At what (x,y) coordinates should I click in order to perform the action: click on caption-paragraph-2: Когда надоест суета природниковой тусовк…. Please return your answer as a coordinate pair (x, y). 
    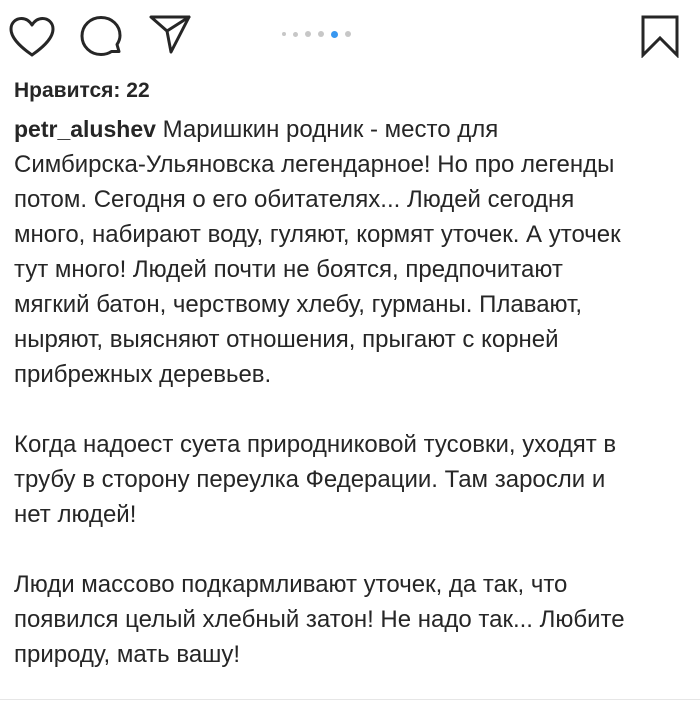
    Looking at the image, I should click on (354, 479).